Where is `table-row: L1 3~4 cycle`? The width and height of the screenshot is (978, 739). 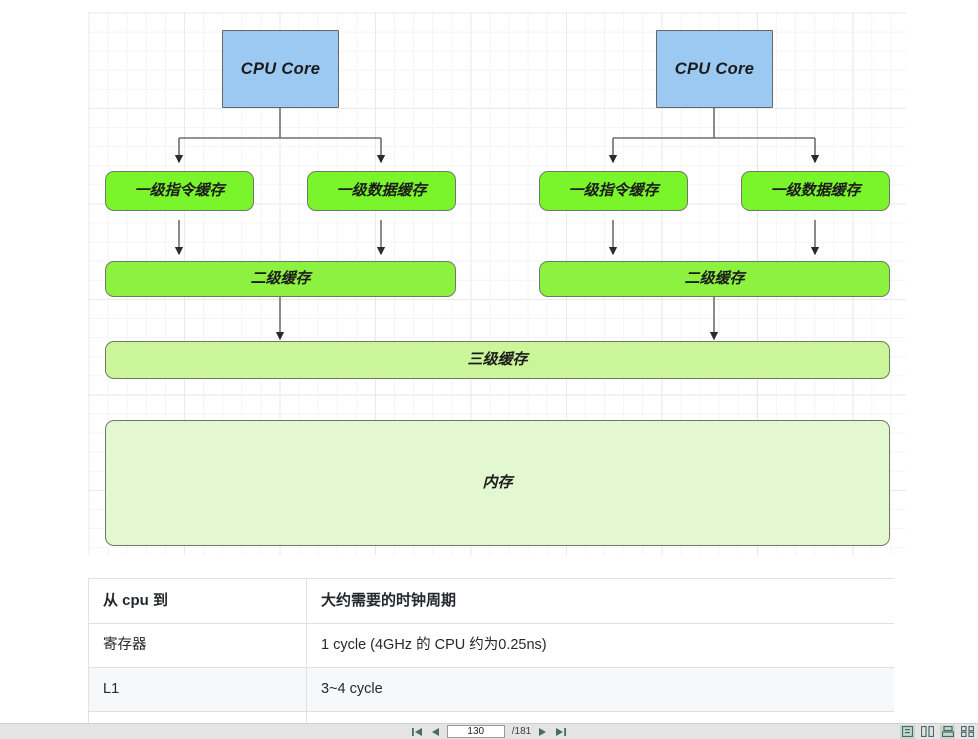
table-row: L1 3~4 cycle is located at coordinates (491, 689).